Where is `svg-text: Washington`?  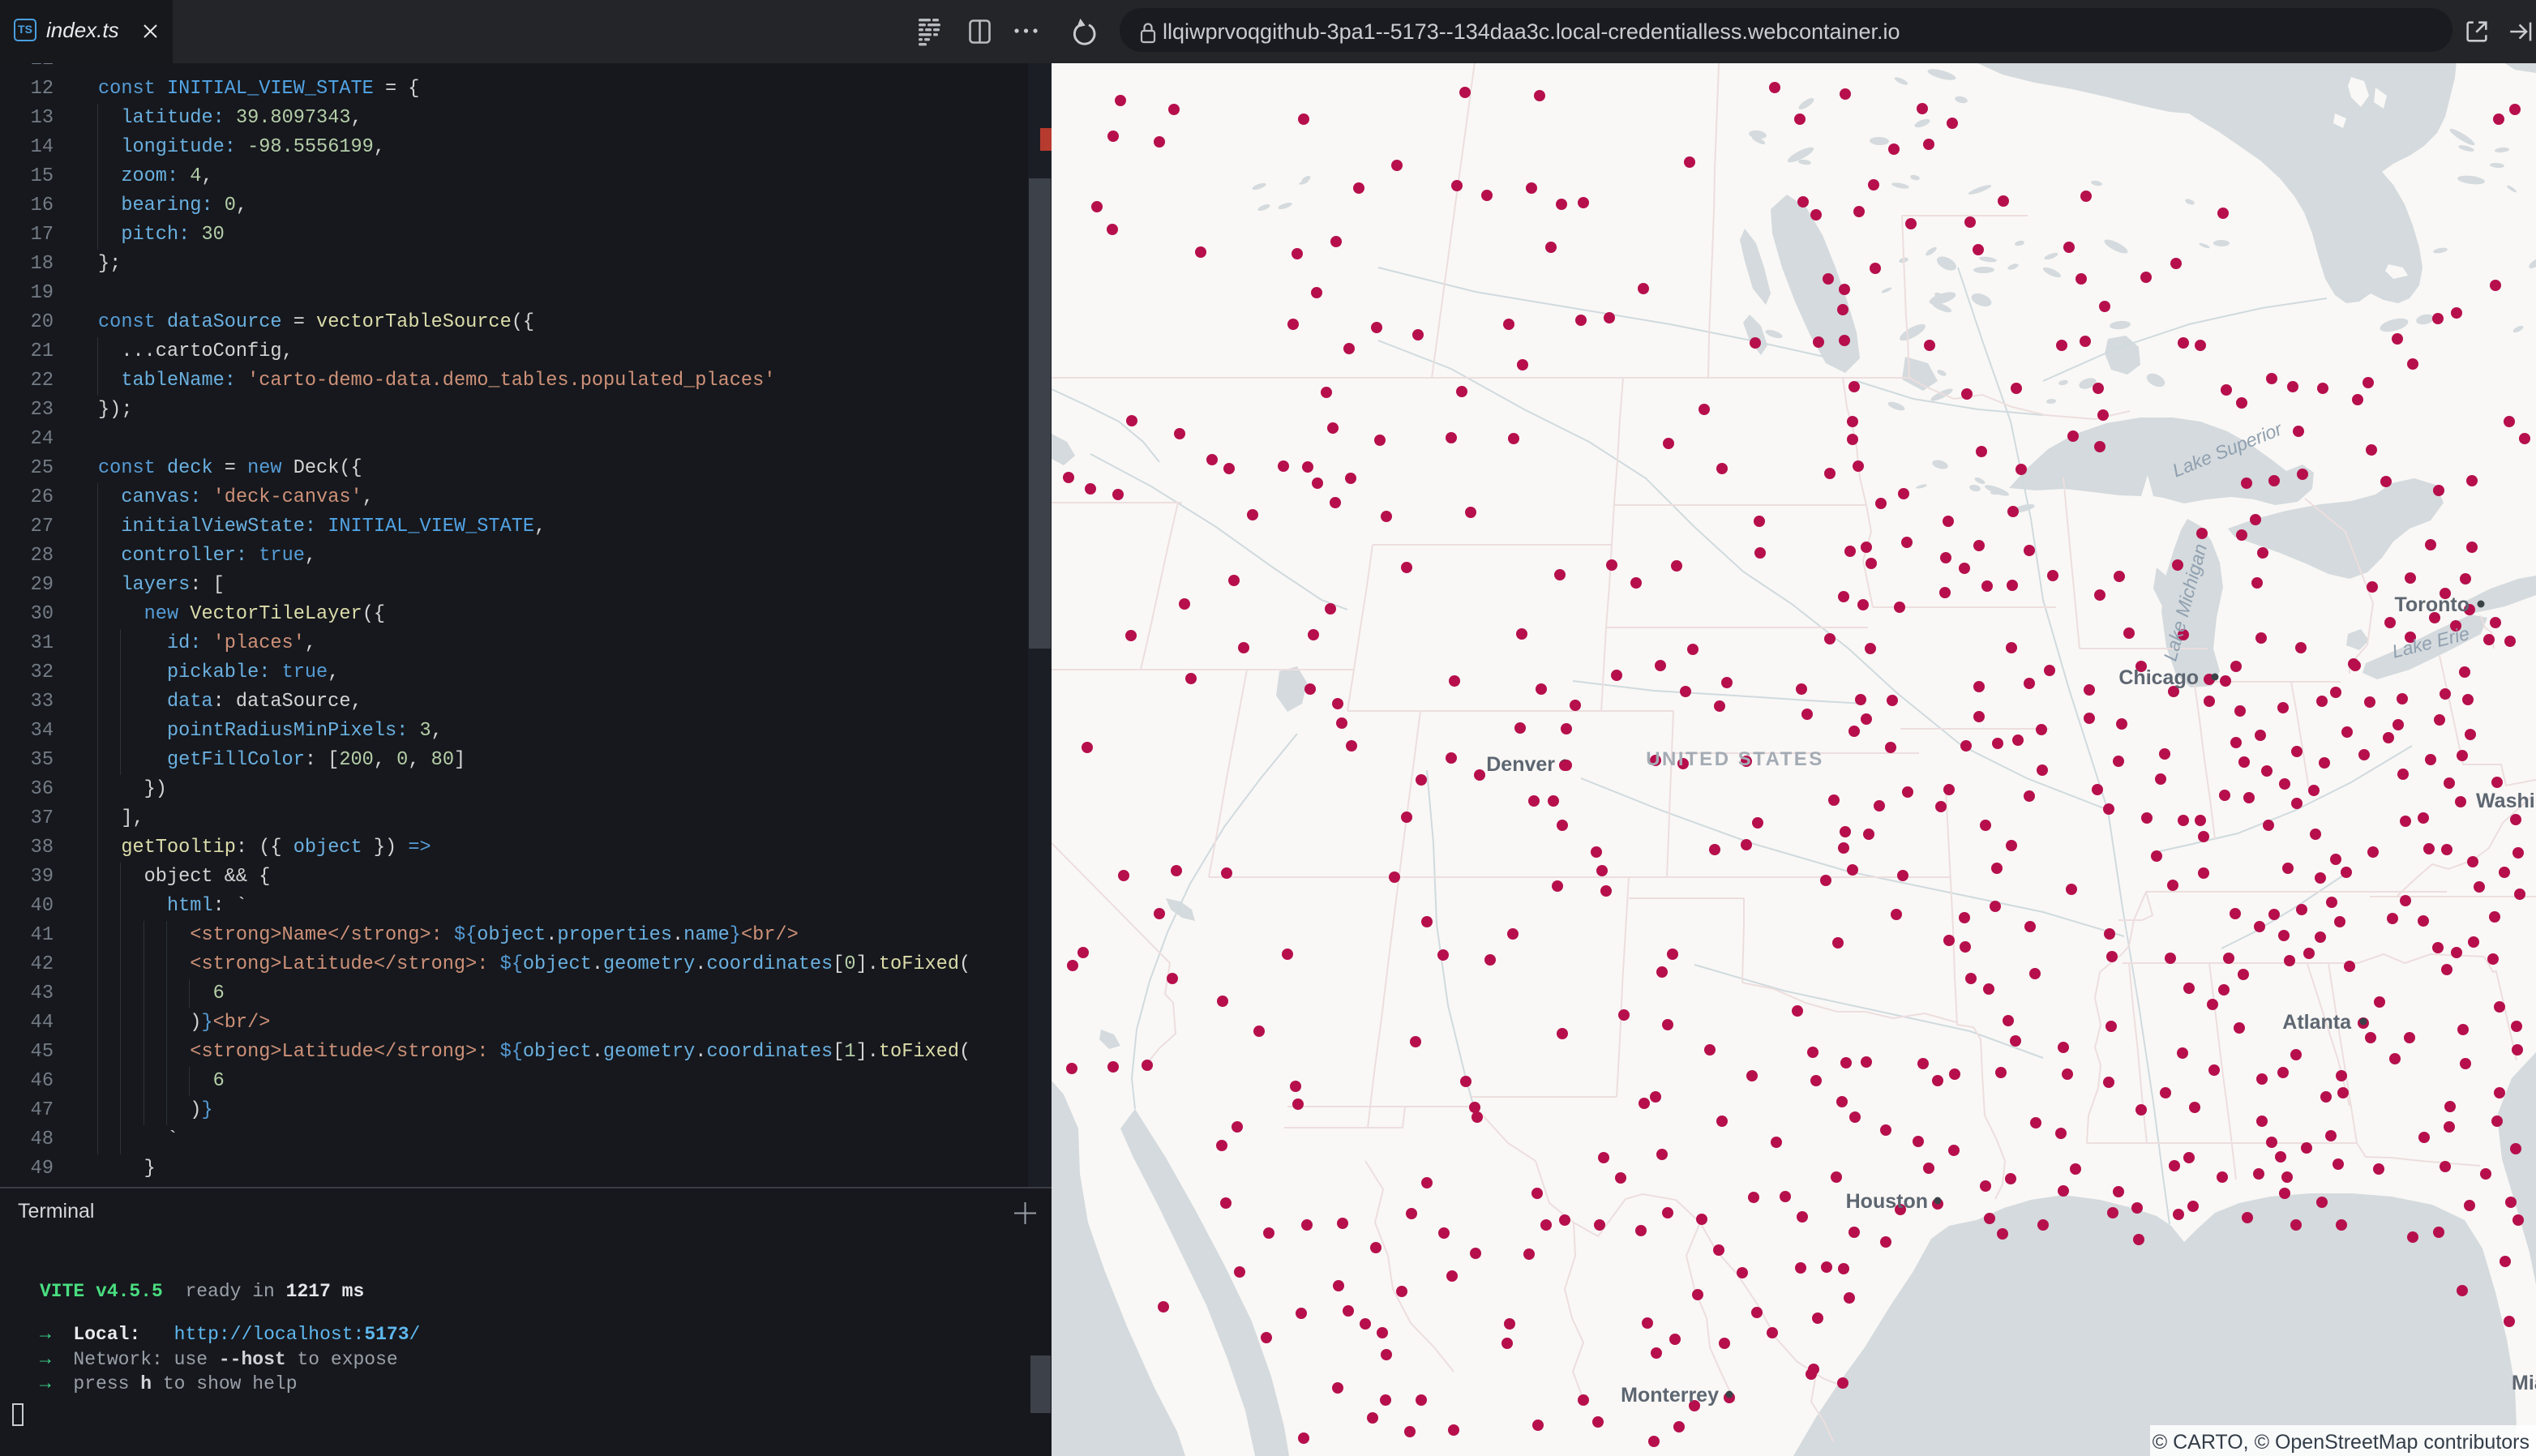 svg-text: Washington is located at coordinates (2506, 801).